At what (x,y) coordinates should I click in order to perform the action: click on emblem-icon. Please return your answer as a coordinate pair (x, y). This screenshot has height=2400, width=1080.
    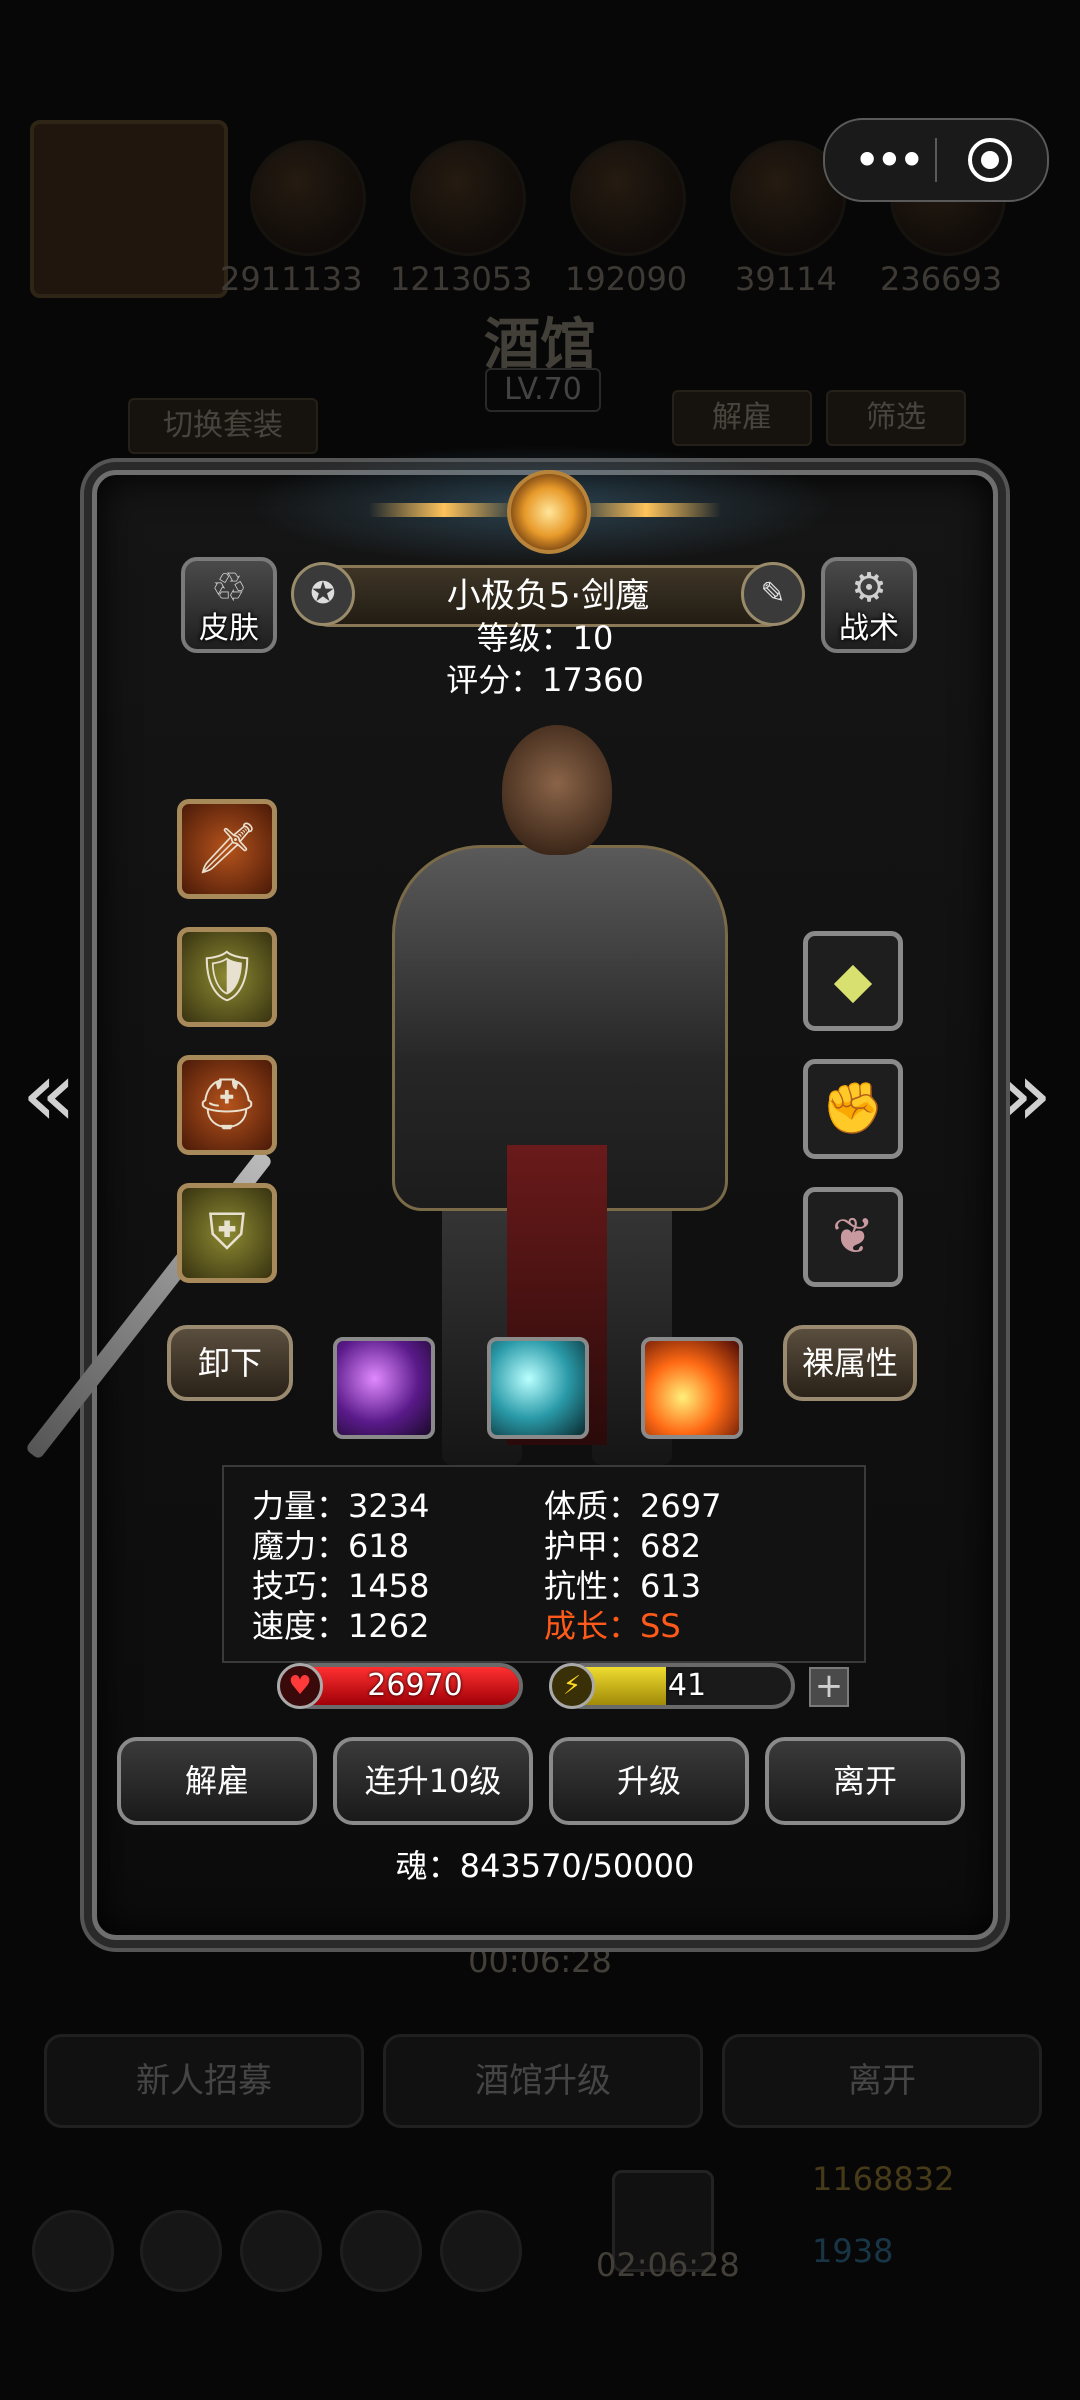
    Looking at the image, I should click on (549, 512).